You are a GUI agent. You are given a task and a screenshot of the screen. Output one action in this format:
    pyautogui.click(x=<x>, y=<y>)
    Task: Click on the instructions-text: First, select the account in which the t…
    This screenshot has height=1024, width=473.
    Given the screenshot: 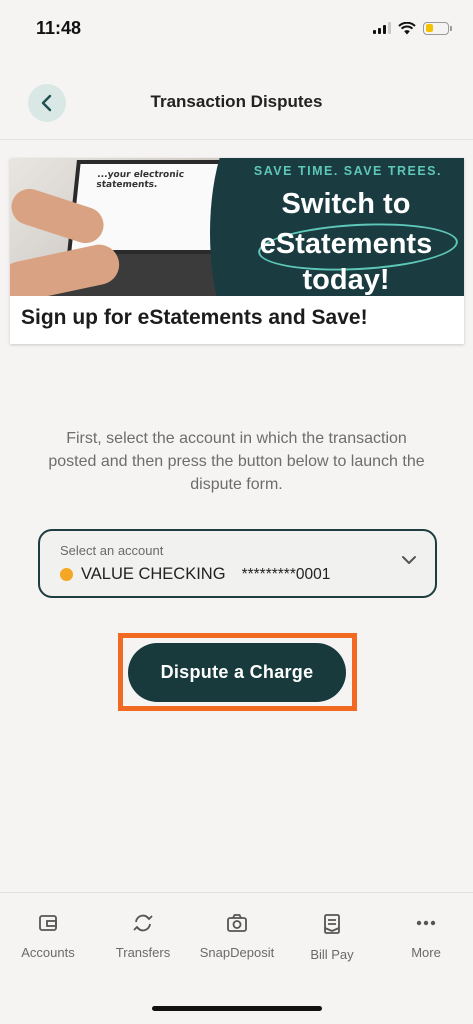 What is the action you would take?
    pyautogui.click(x=236, y=461)
    